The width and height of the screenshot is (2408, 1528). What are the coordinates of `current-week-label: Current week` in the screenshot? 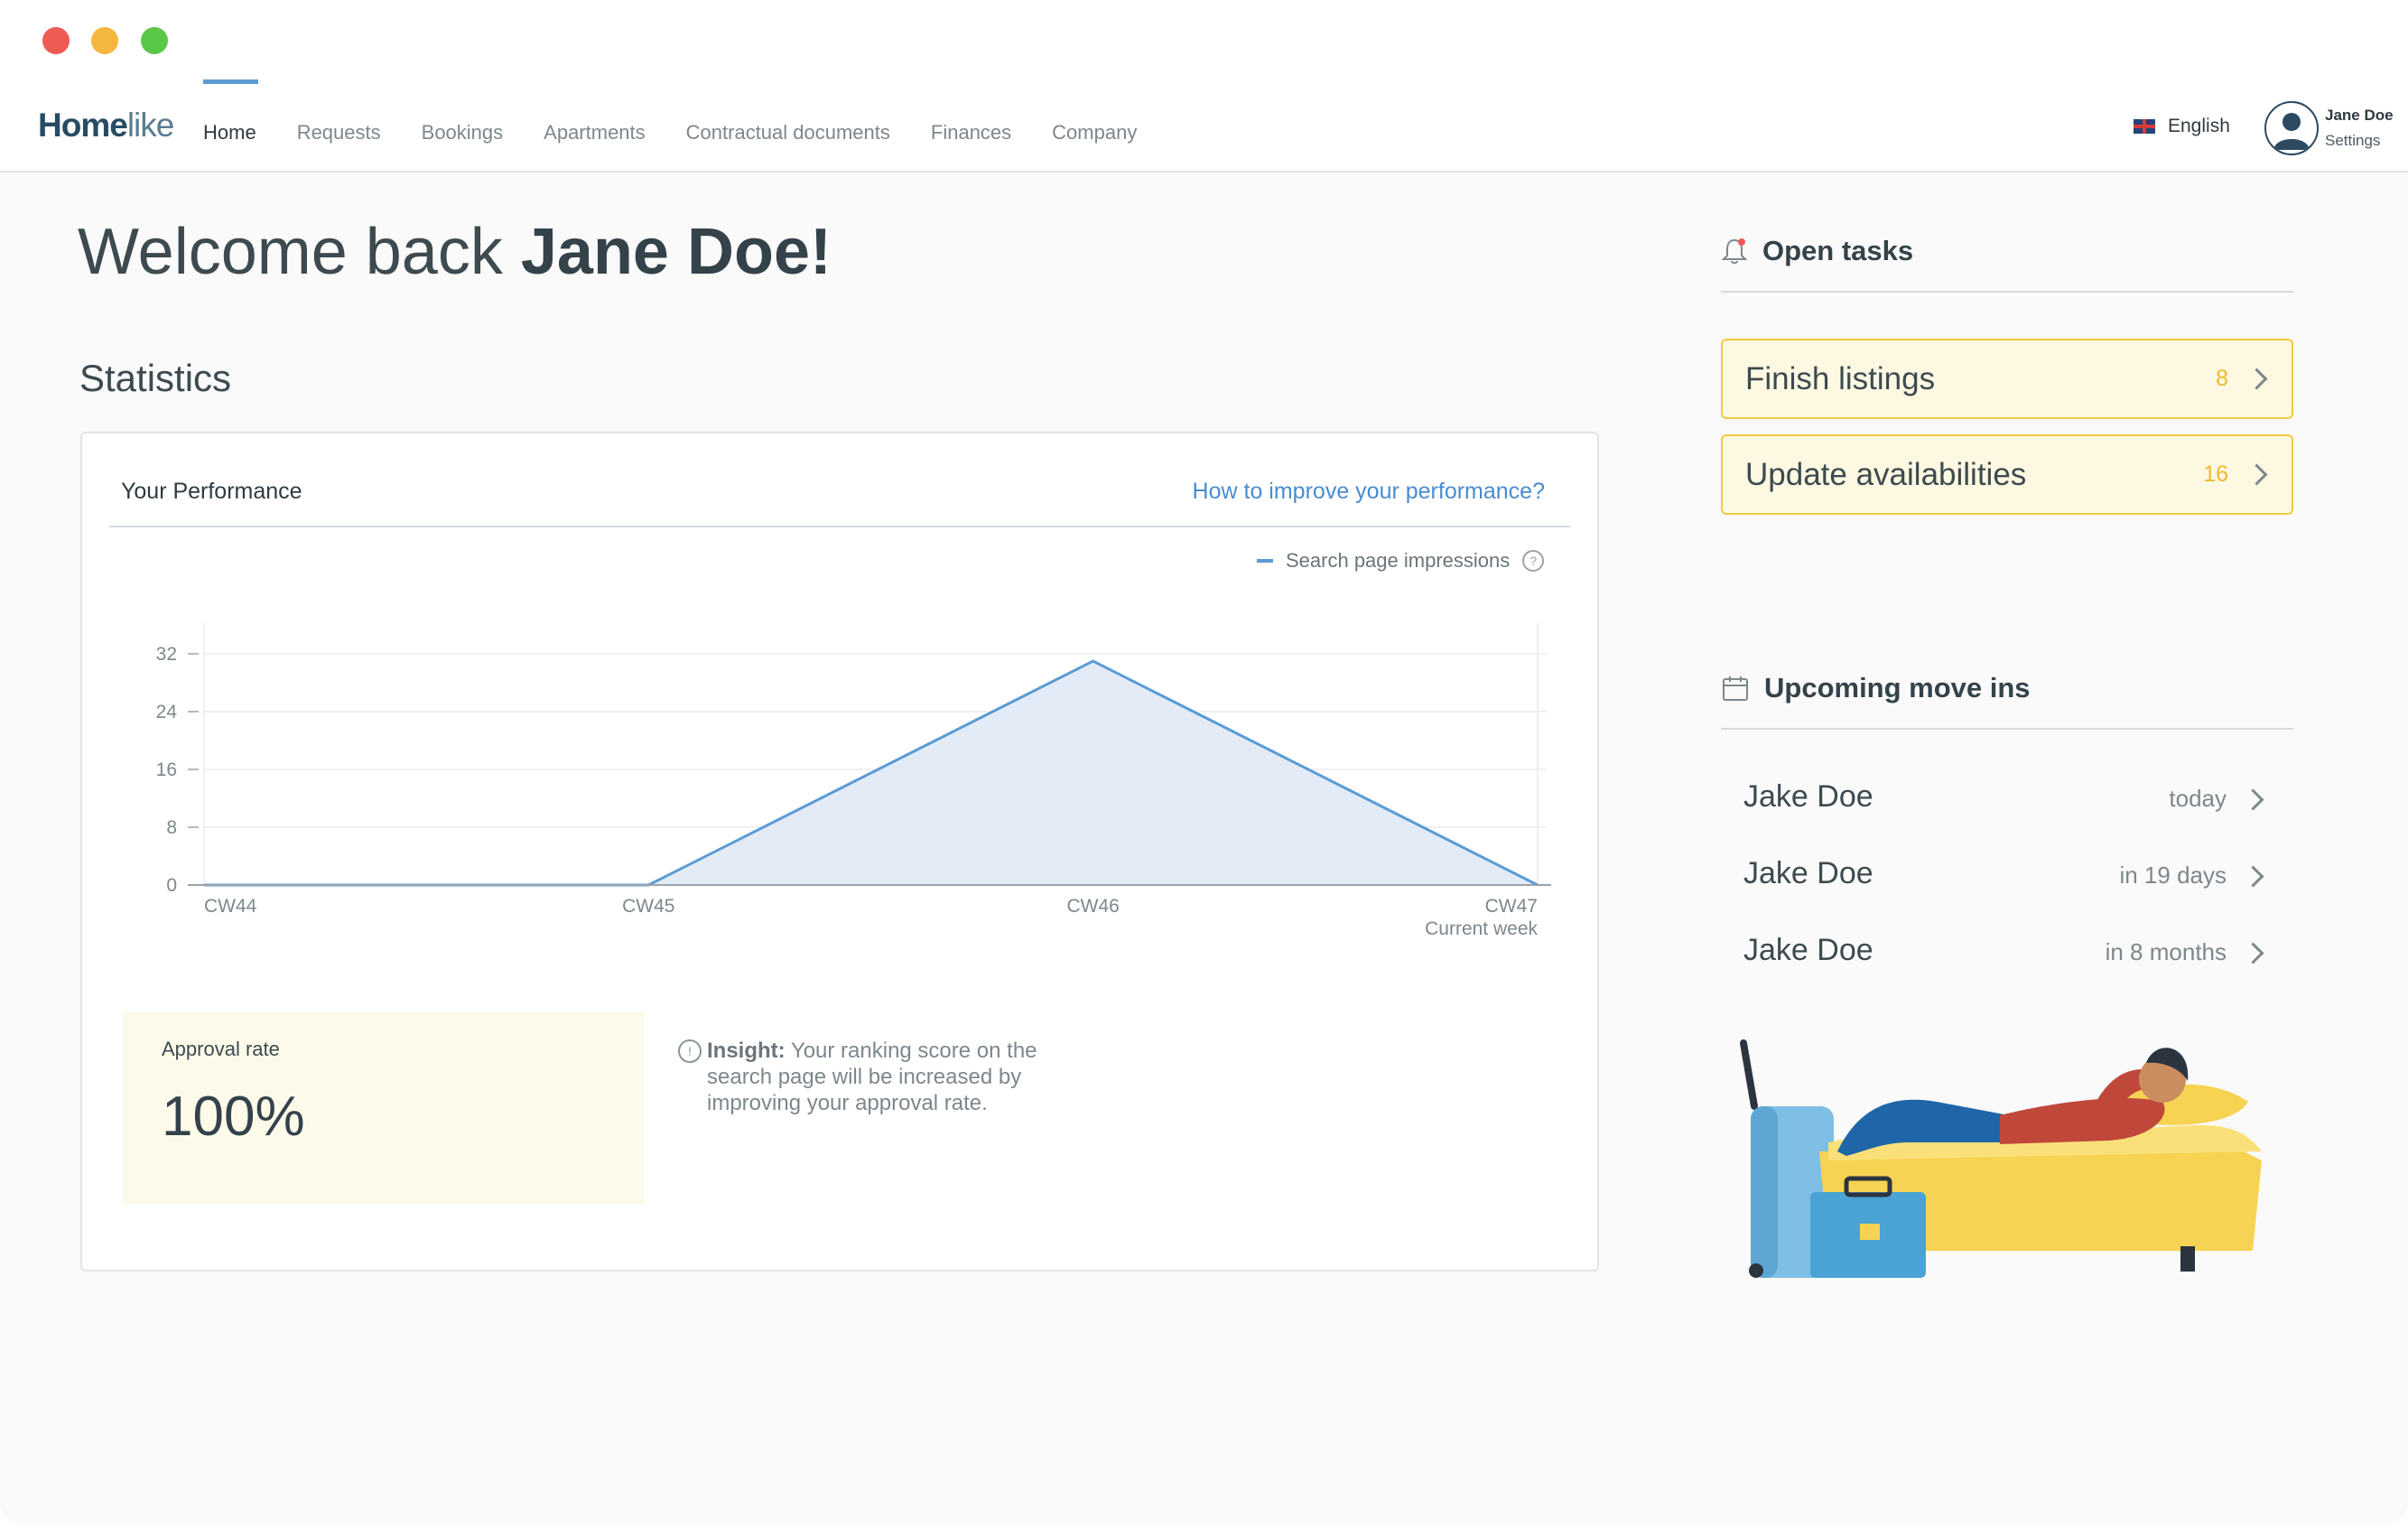 It's located at (1481, 928).